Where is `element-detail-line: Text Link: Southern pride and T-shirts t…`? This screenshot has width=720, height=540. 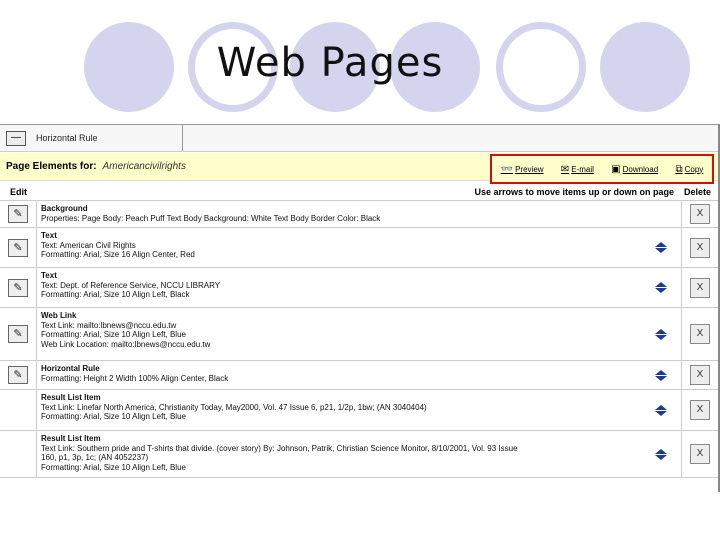
element-detail-line: Text Link: Southern pride and T-shirts t… is located at coordinates (279, 448).